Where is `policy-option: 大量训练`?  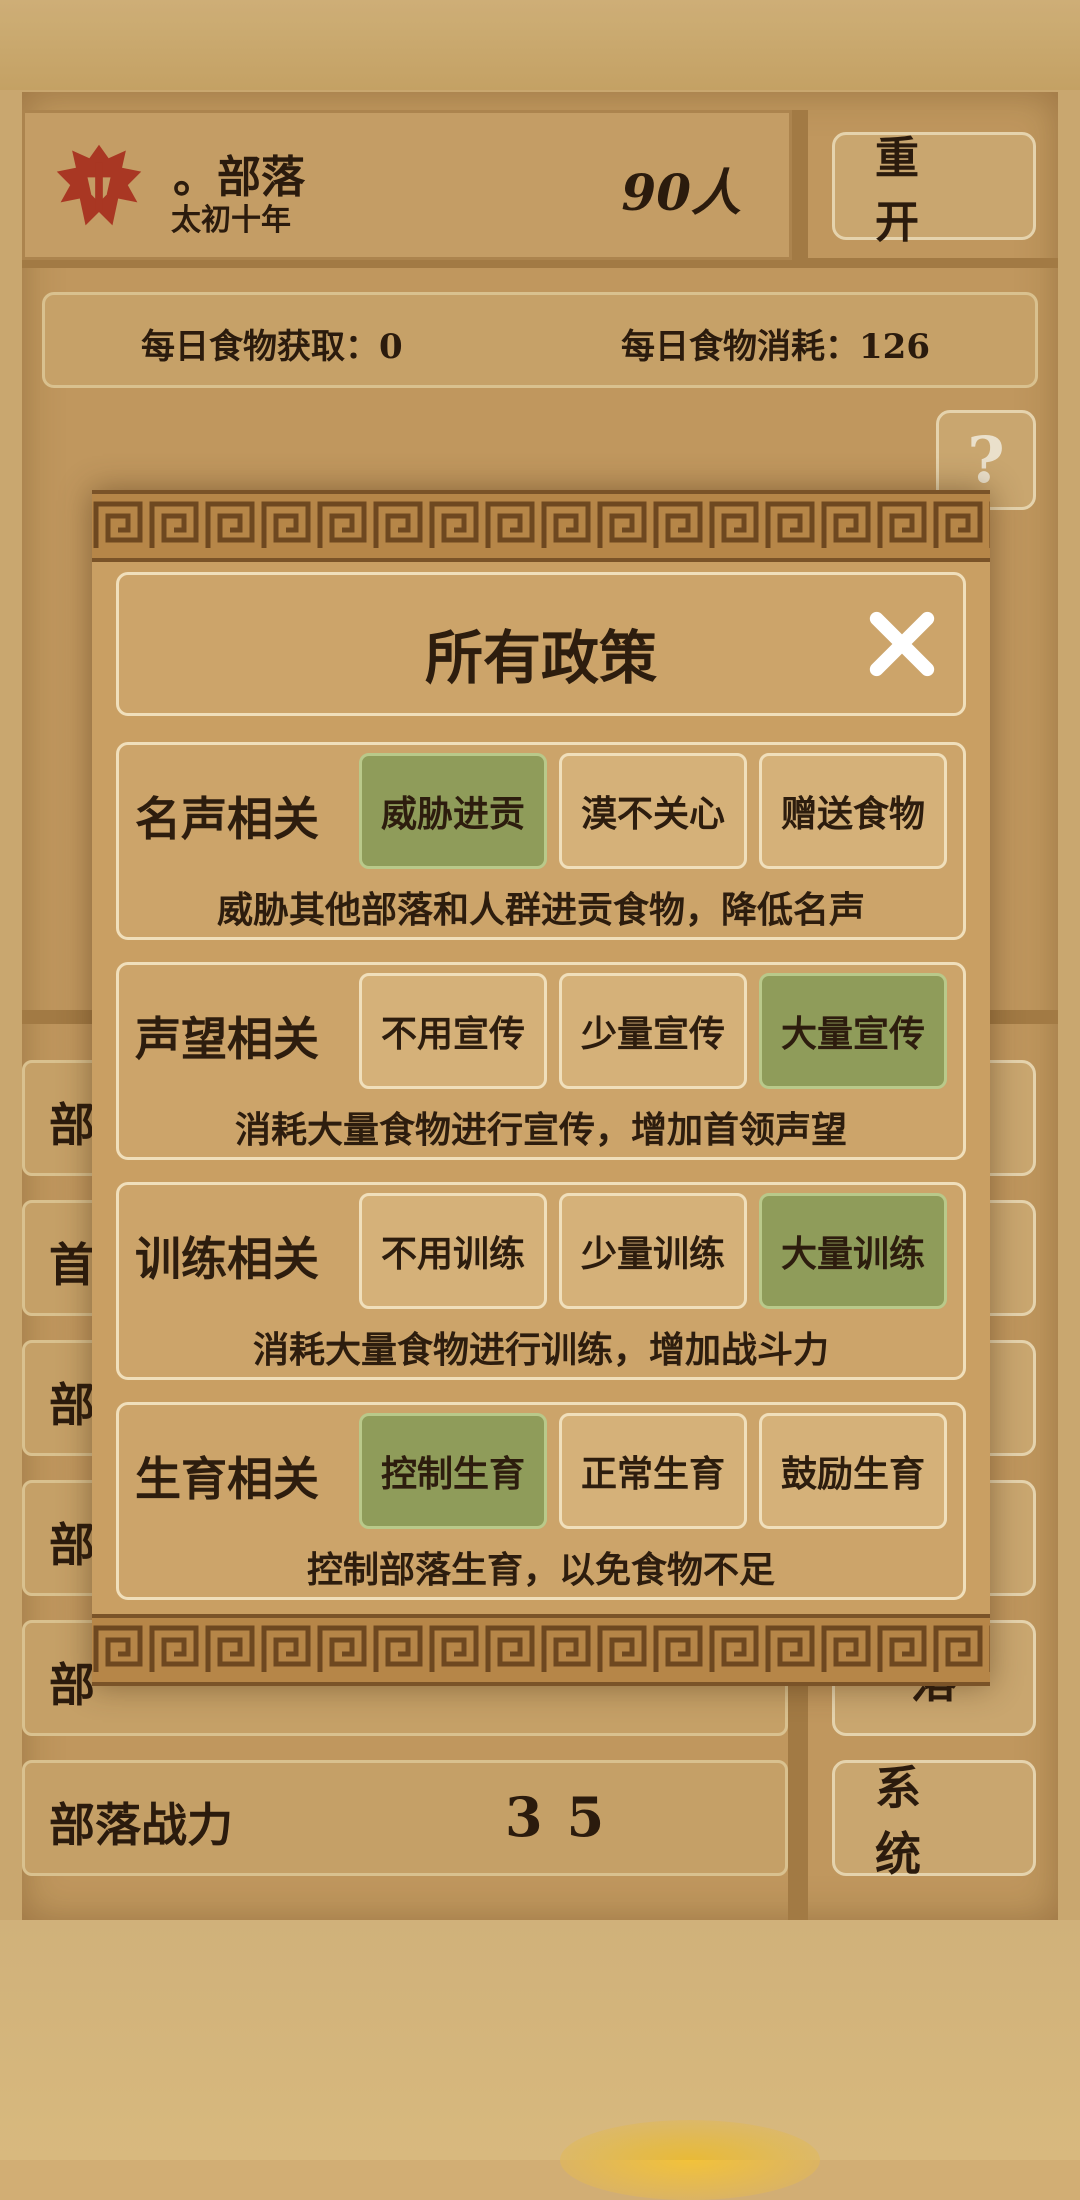 policy-option: 大量训练 is located at coordinates (853, 1251).